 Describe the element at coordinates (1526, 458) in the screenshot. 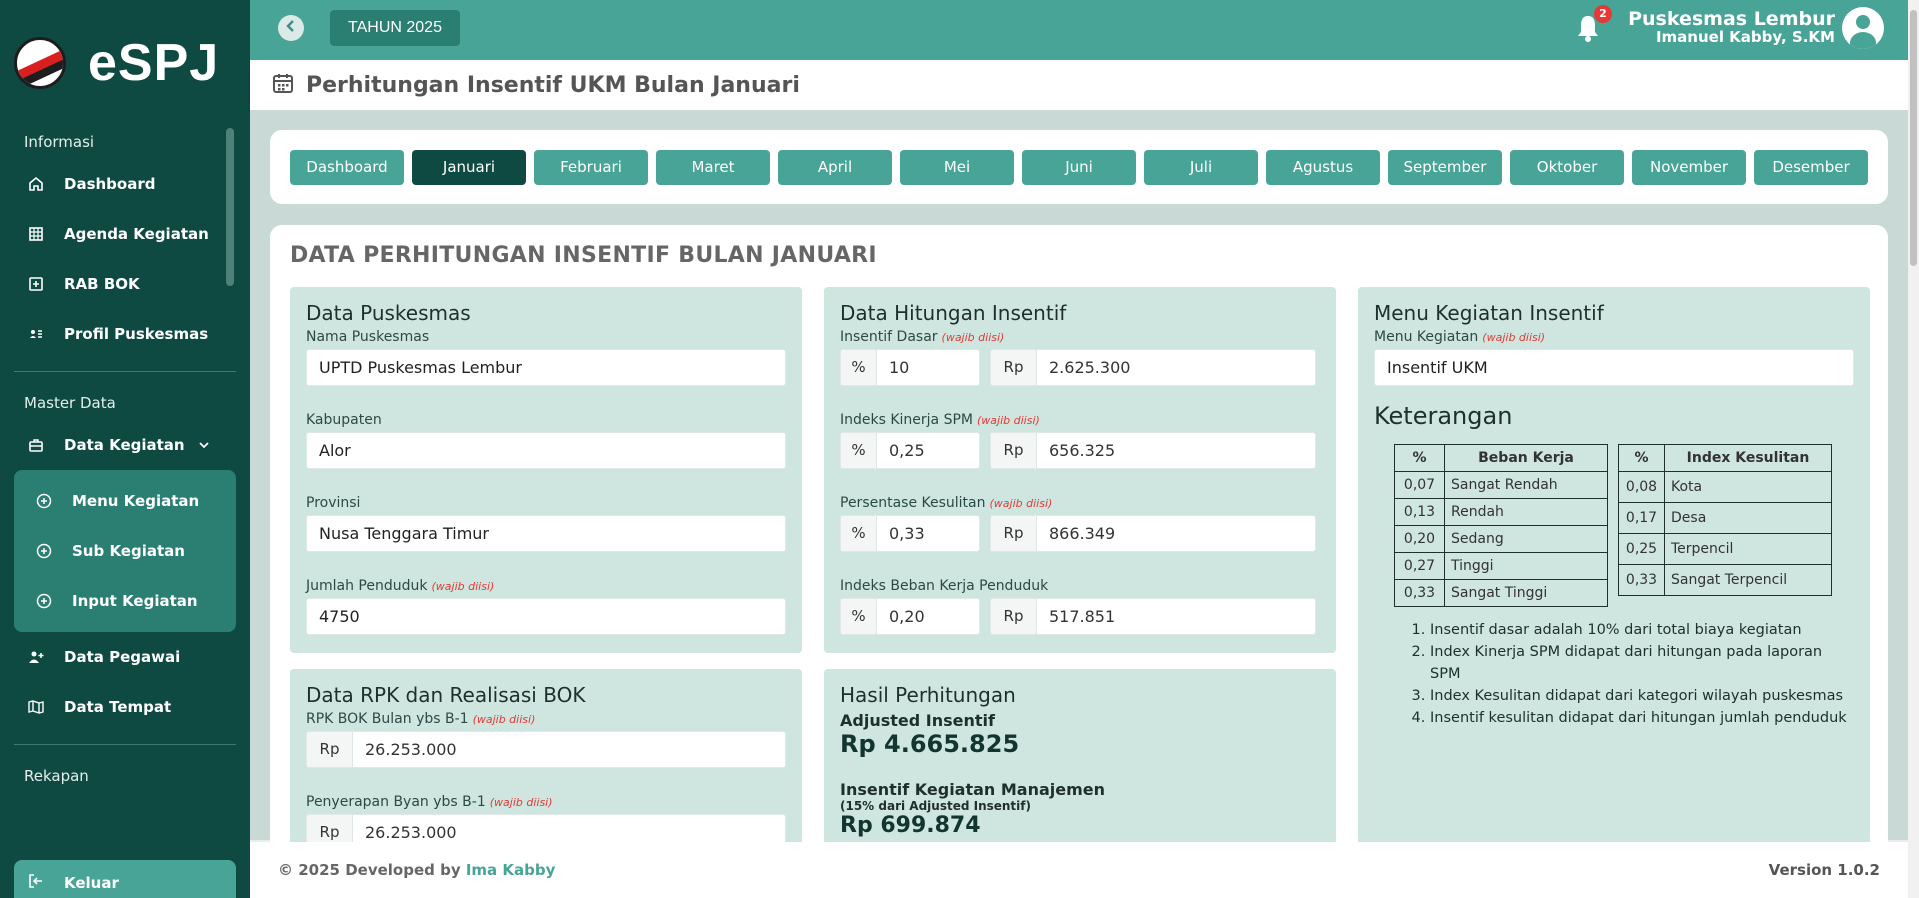

I see `table-header: Beban Kerja` at that location.